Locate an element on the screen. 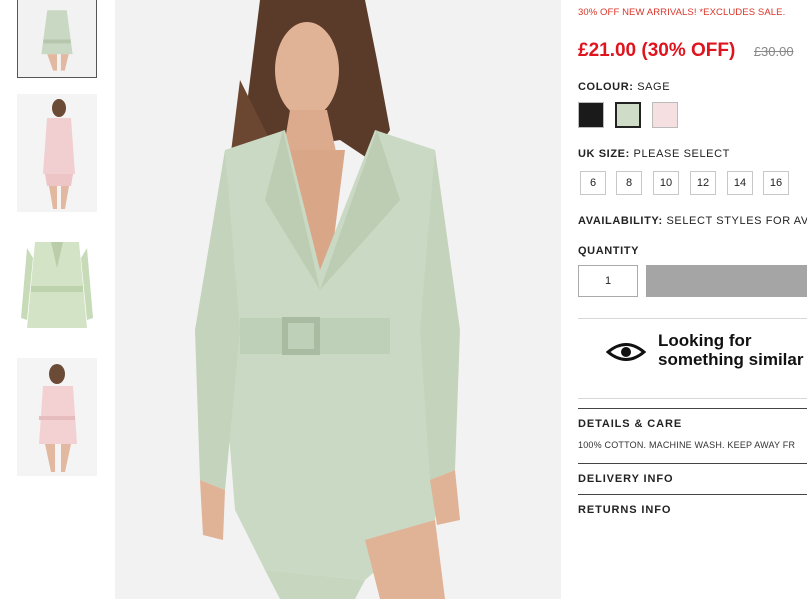 Image resolution: width=807 pixels, height=599 pixels. thumbnail-pink-back is located at coordinates (57, 153).